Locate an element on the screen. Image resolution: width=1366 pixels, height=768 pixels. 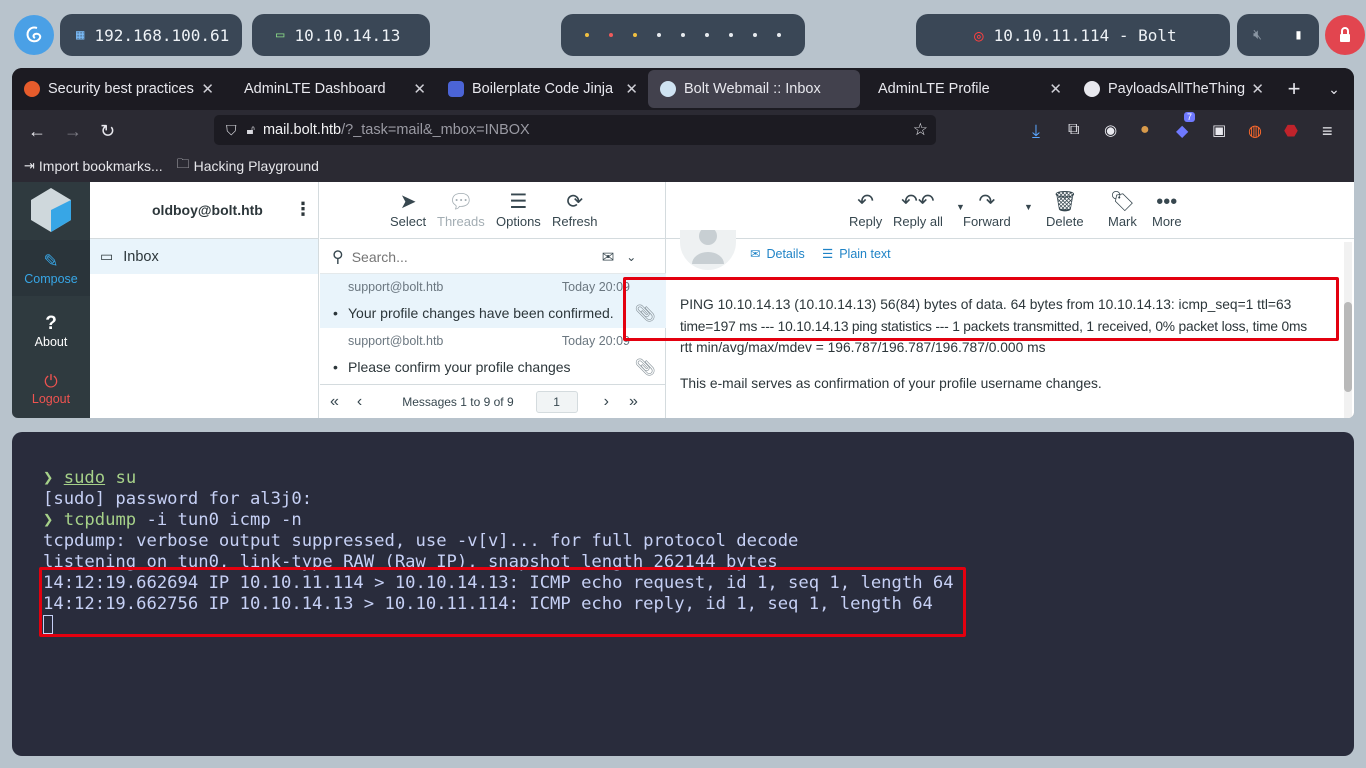
reload-icon: ↻ is located at coordinates (107, 131).